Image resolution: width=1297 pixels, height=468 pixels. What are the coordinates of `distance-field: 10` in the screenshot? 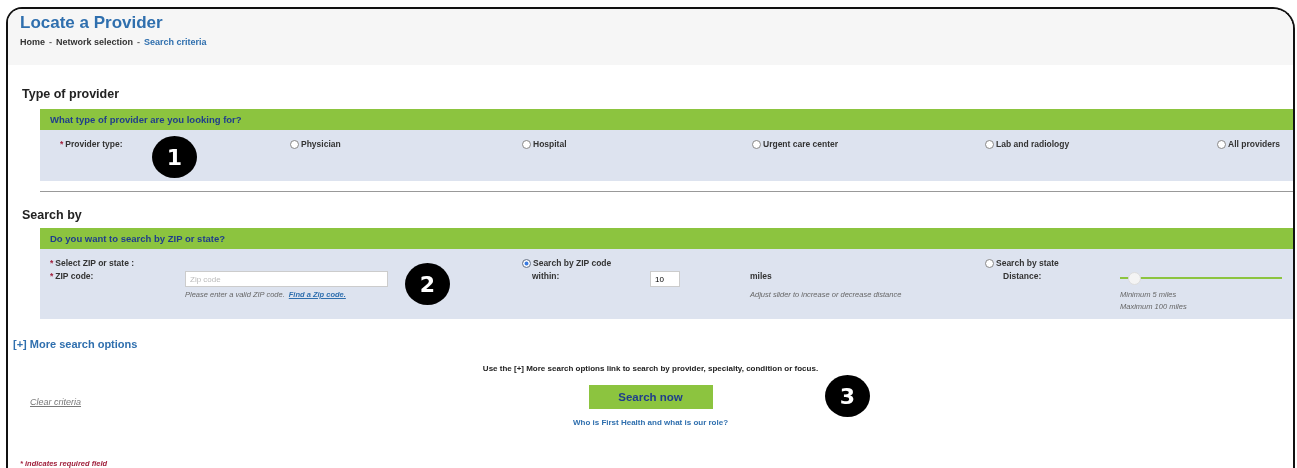 It's located at (665, 279).